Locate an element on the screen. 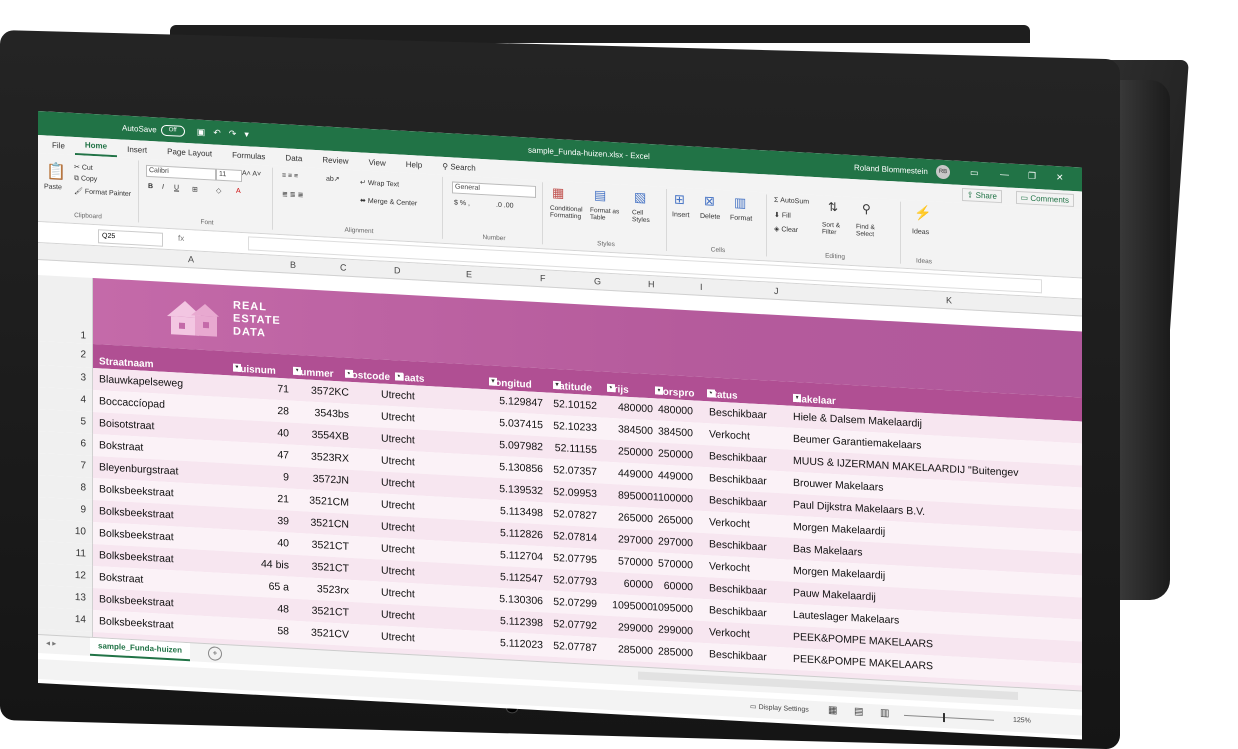 The height and width of the screenshot is (749, 1238). table-cell: 5.112826 is located at coordinates (521, 534).